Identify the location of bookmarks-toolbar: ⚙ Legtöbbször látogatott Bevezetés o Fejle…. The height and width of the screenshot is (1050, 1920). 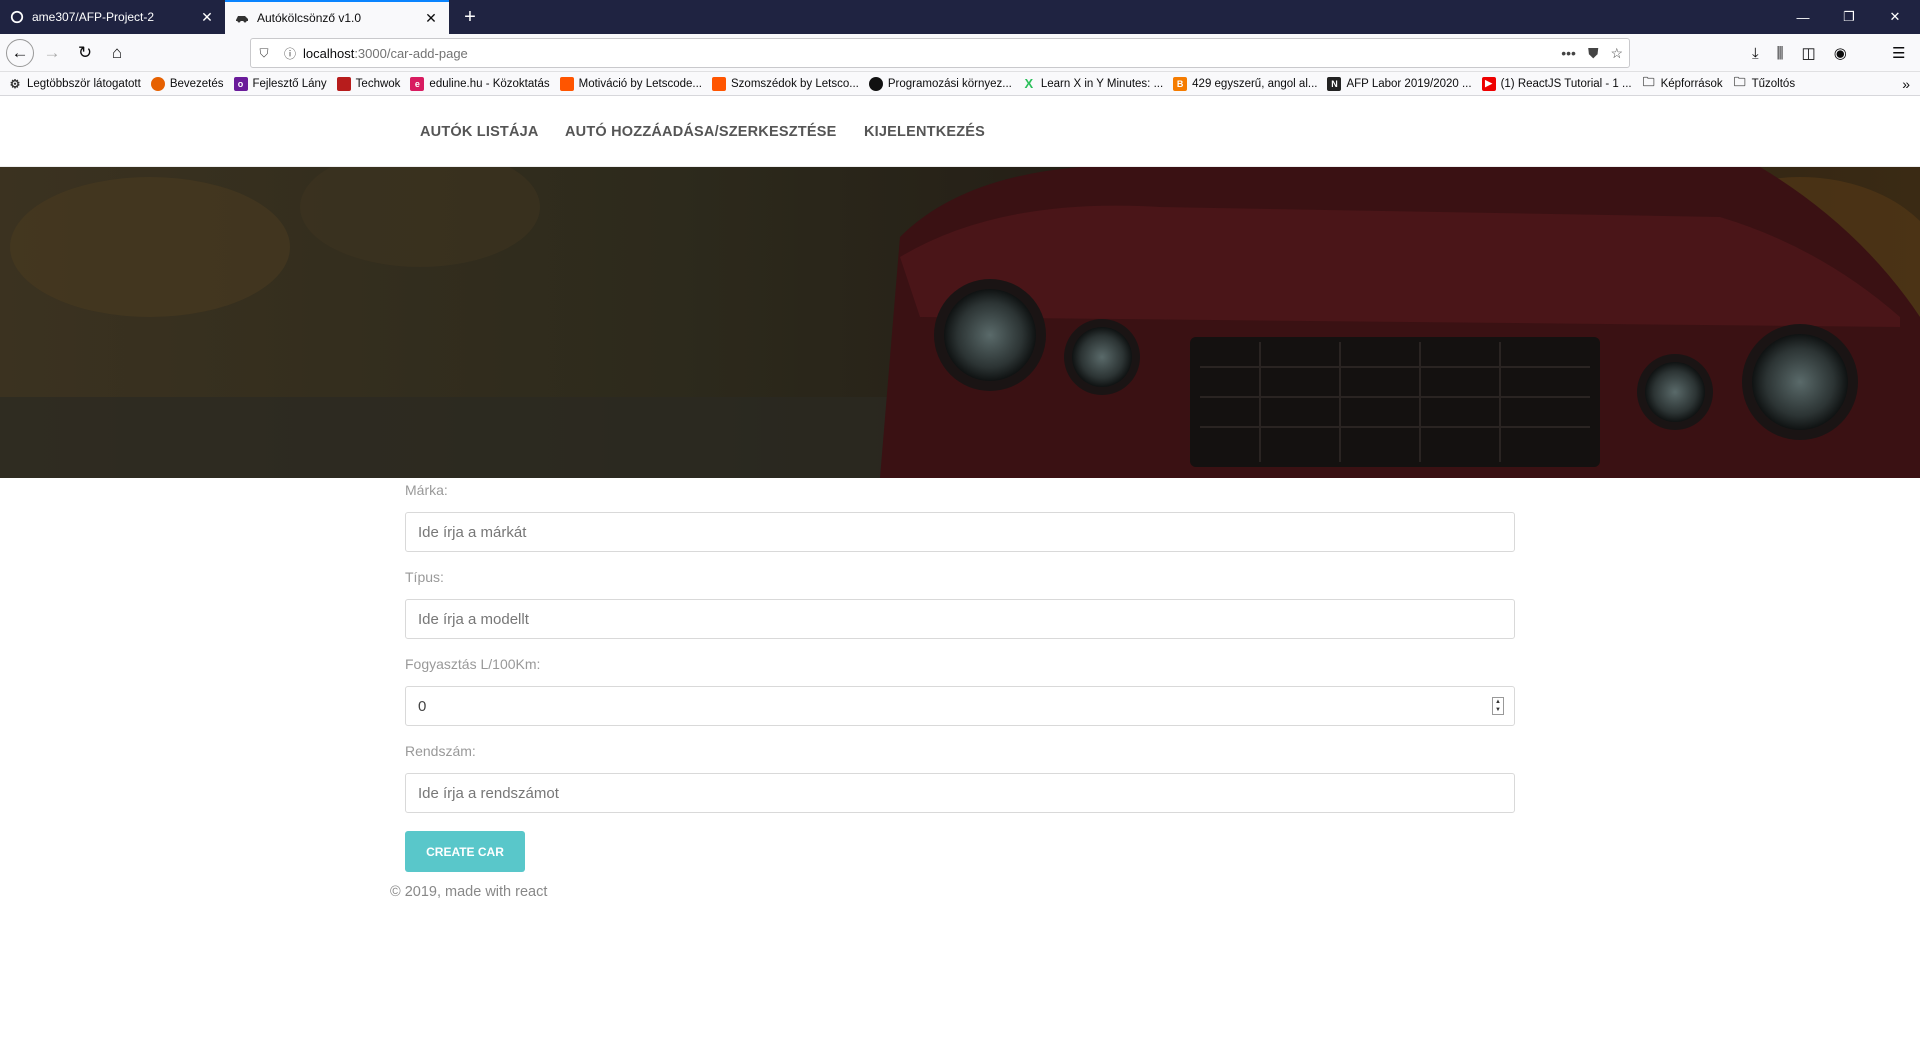
(960, 84).